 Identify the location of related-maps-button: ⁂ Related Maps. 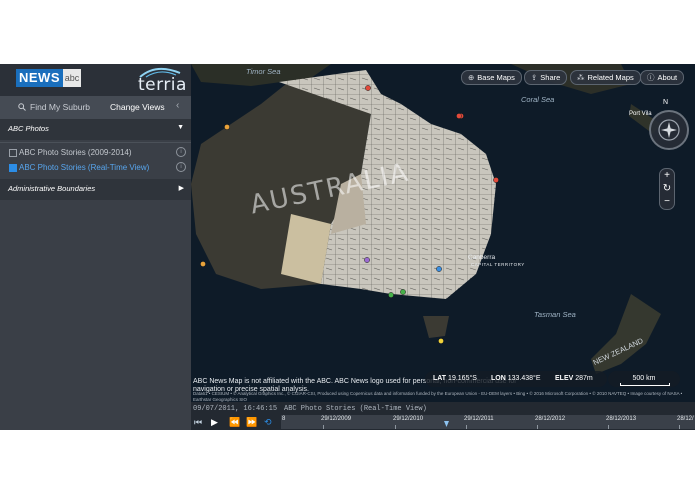
(605, 77).